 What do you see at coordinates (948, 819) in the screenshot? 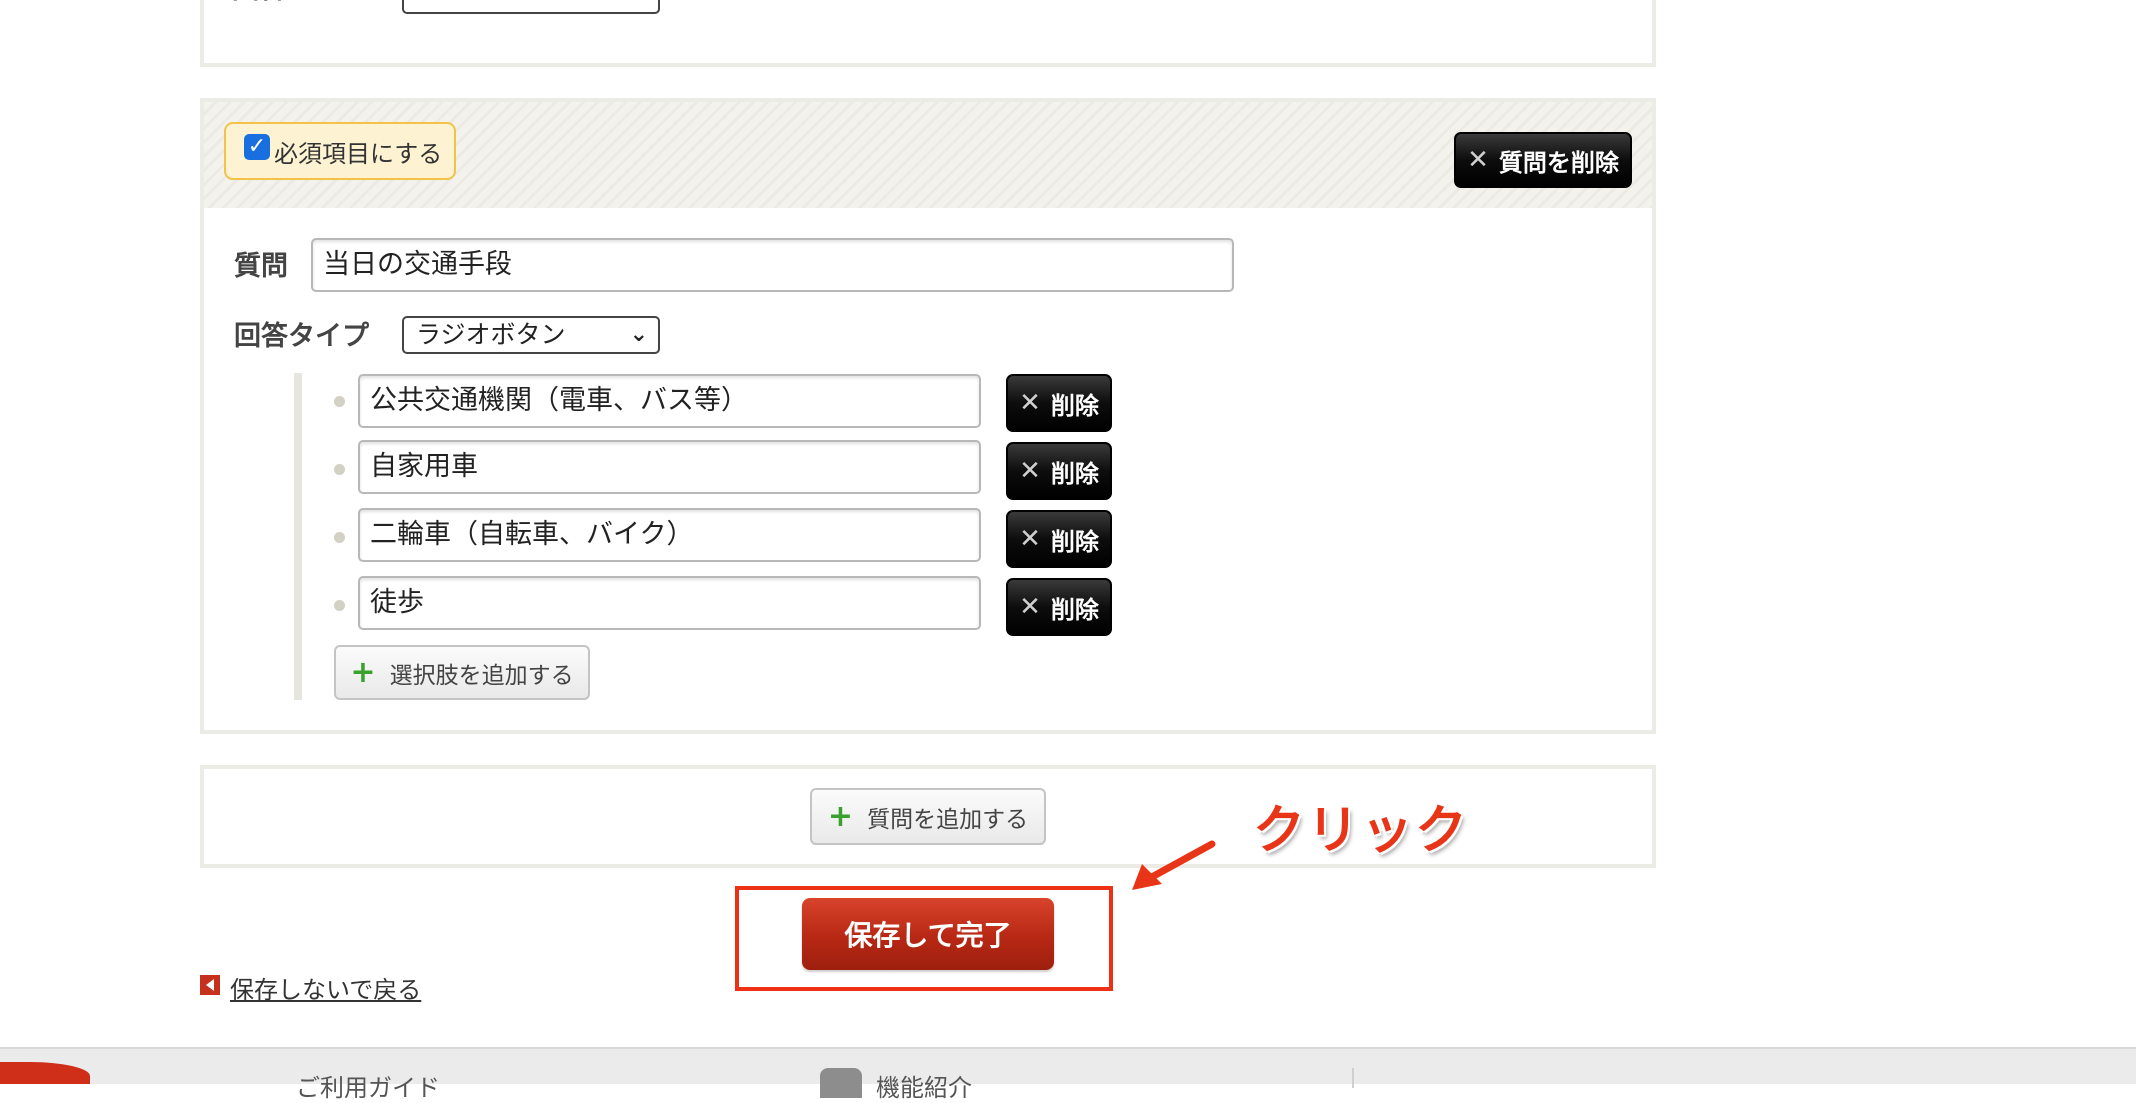
I see `add-question-label: 質問を追加する` at bounding box center [948, 819].